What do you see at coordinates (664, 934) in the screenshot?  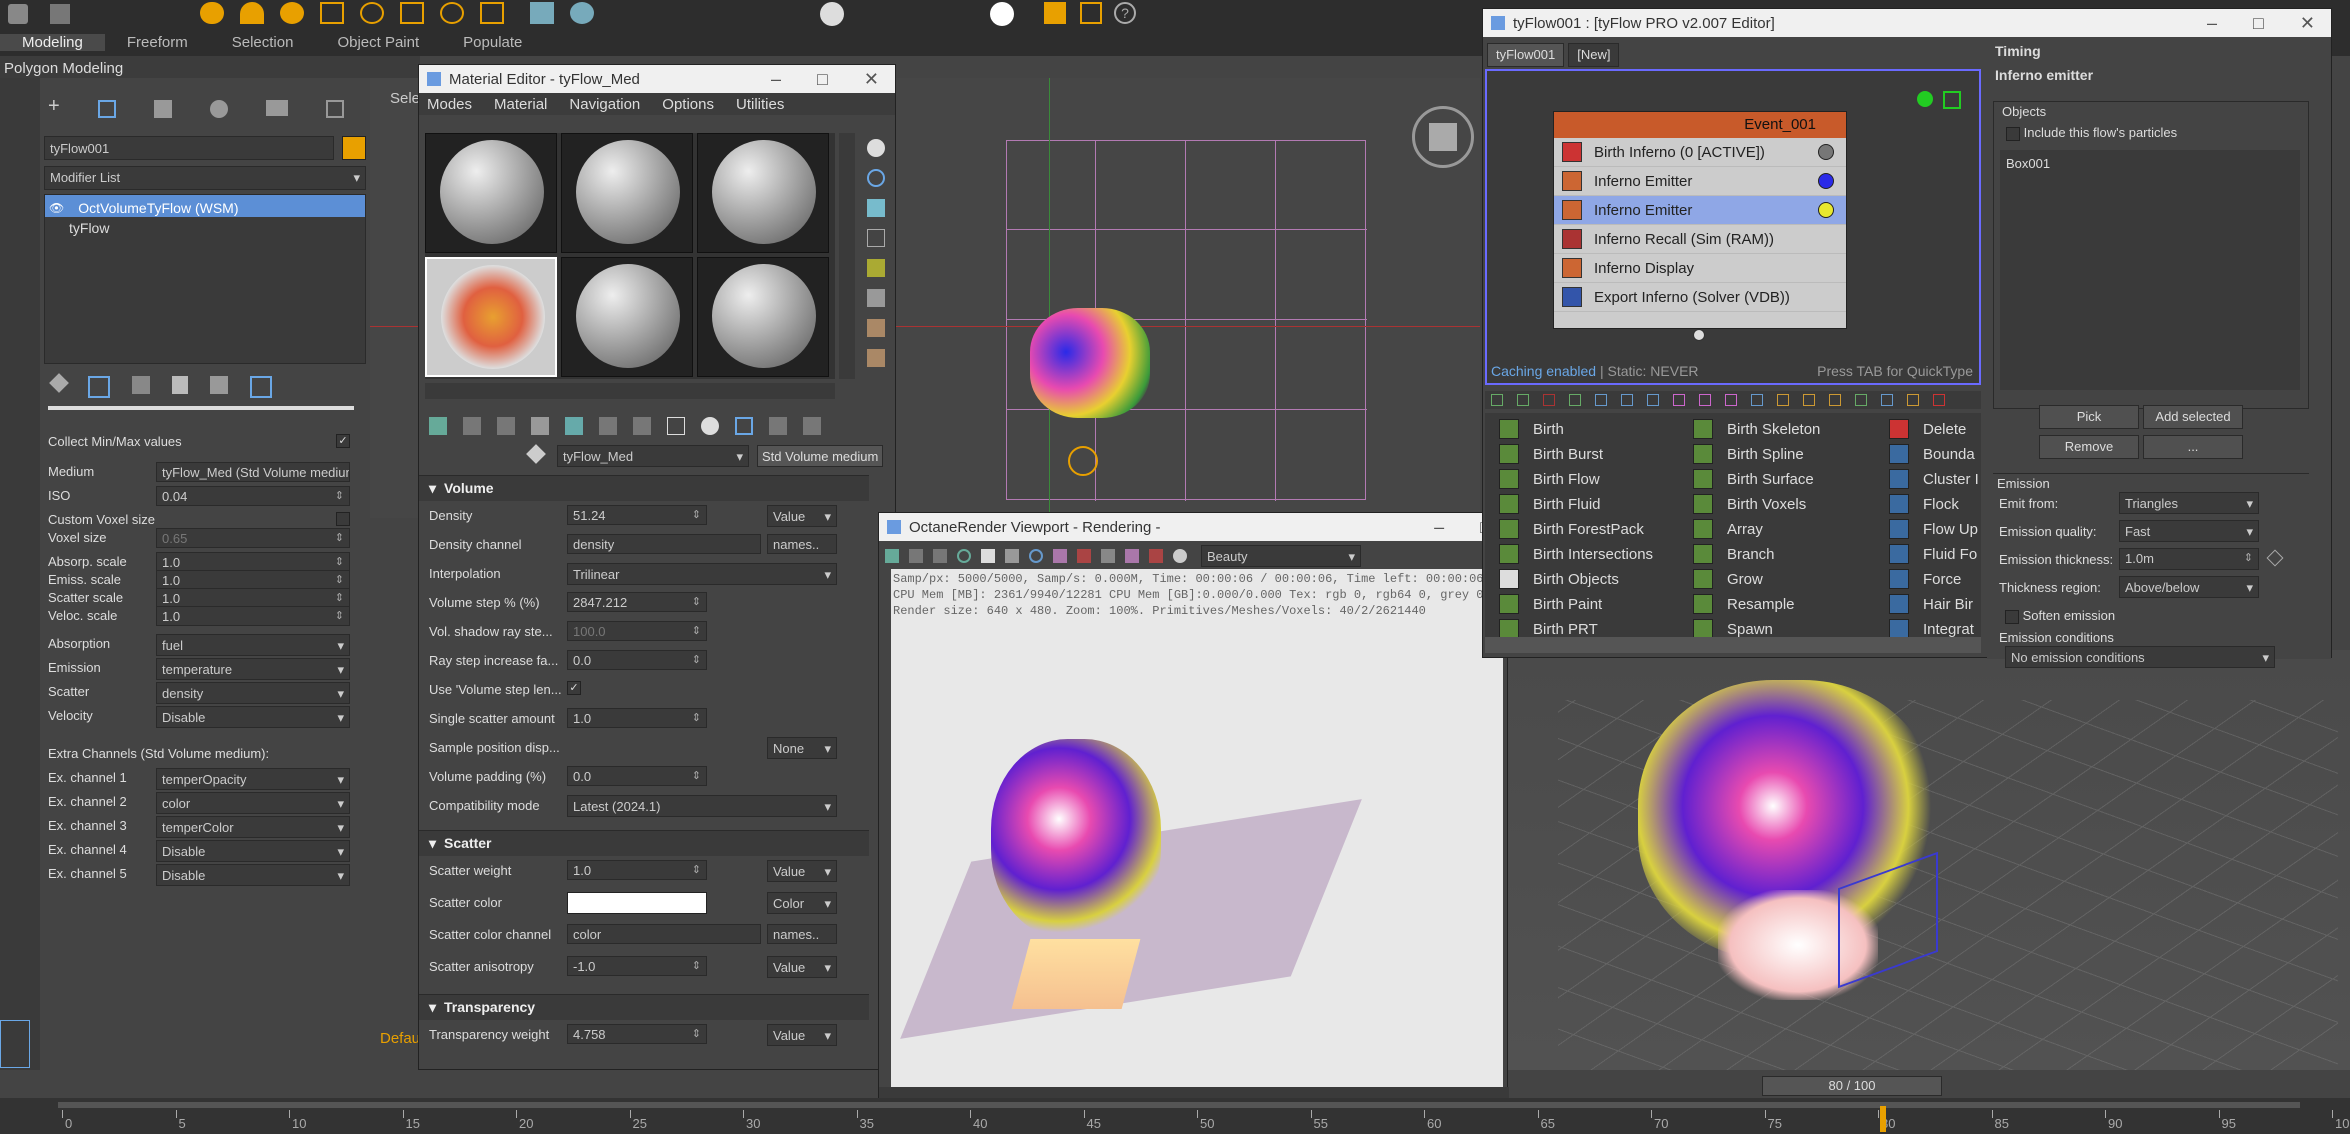 I see `material-param-value: color` at bounding box center [664, 934].